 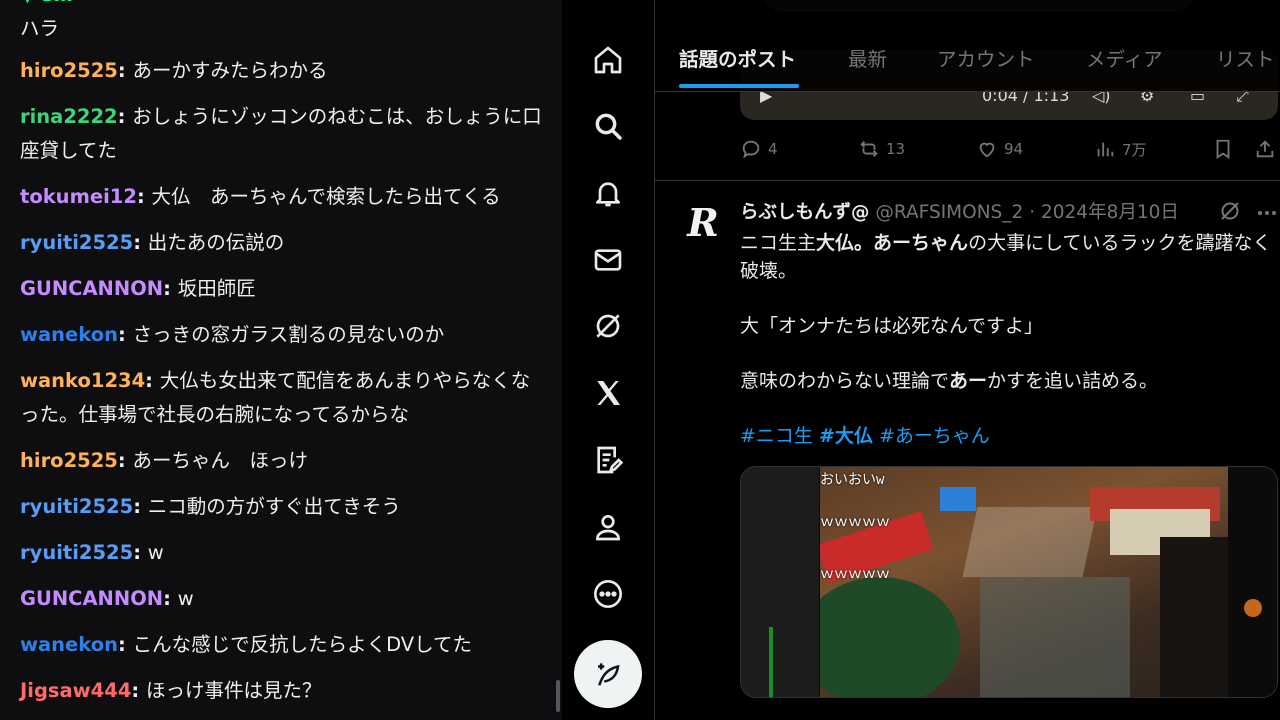 What do you see at coordinates (846, 436) in the screenshot?
I see `hashtag-link: #大仏` at bounding box center [846, 436].